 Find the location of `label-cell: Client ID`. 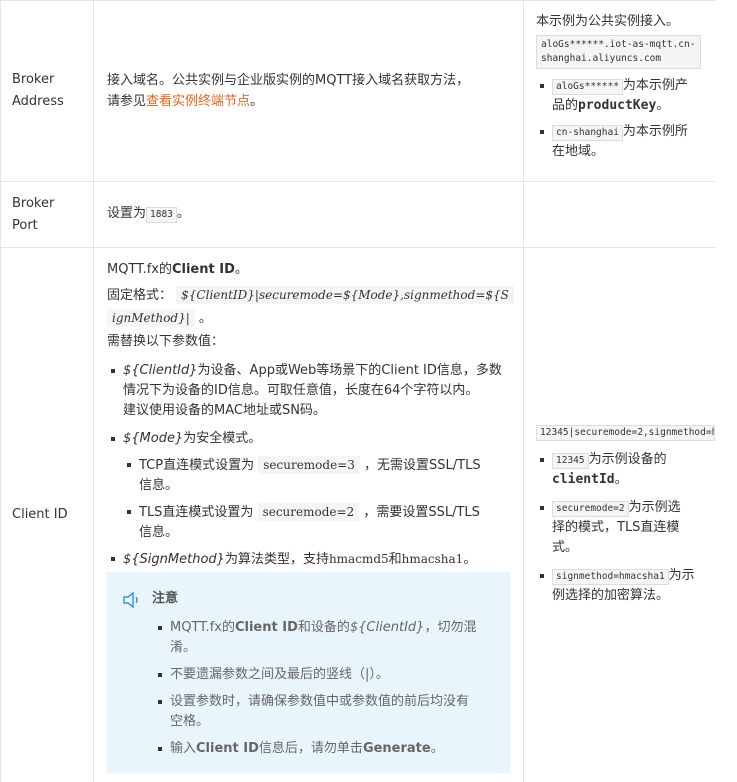

label-cell: Client ID is located at coordinates (47, 515).